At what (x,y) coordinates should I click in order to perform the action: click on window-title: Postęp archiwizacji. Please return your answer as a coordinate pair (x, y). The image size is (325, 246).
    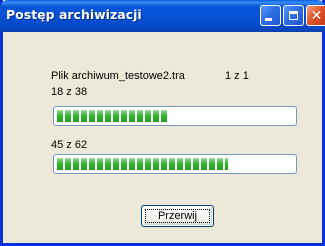
    Looking at the image, I should click on (74, 14).